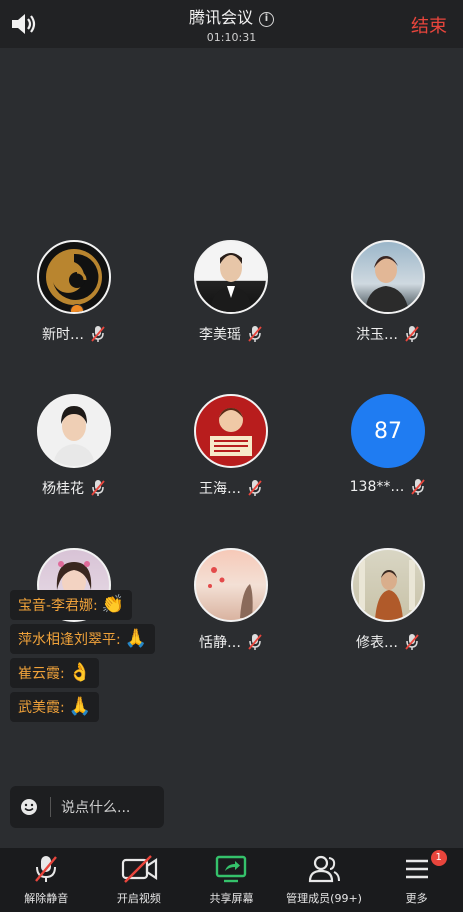  I want to click on chat-sender: 崔云霞:, so click(41, 674).